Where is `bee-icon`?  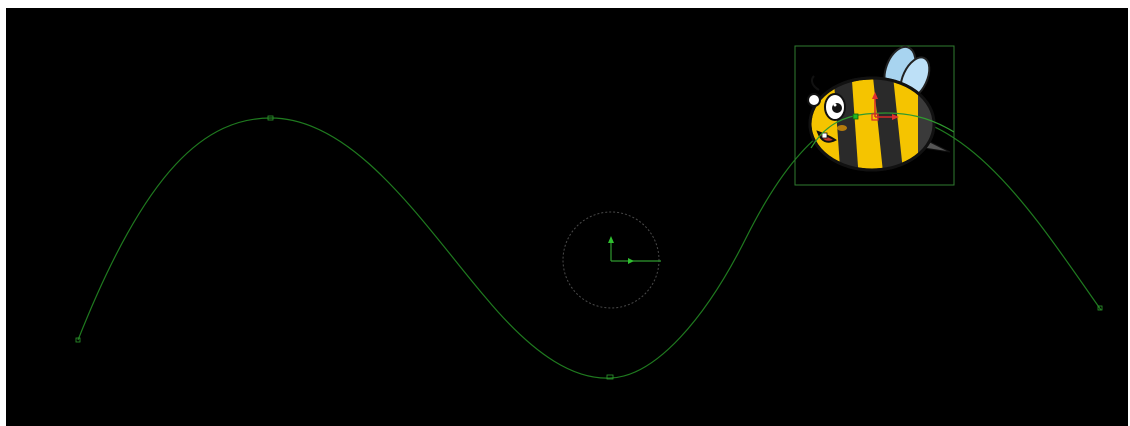
bee-icon is located at coordinates (879, 116).